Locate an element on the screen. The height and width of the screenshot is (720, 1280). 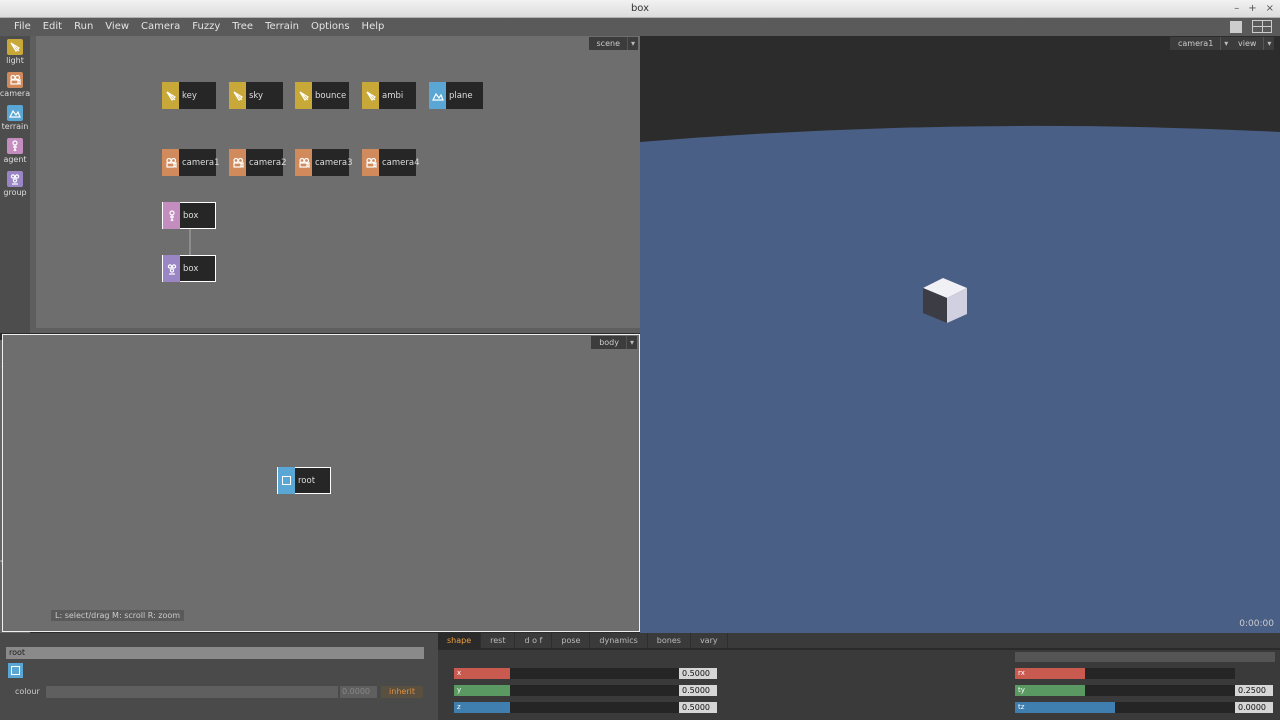
menu-file: File is located at coordinates (22, 27).